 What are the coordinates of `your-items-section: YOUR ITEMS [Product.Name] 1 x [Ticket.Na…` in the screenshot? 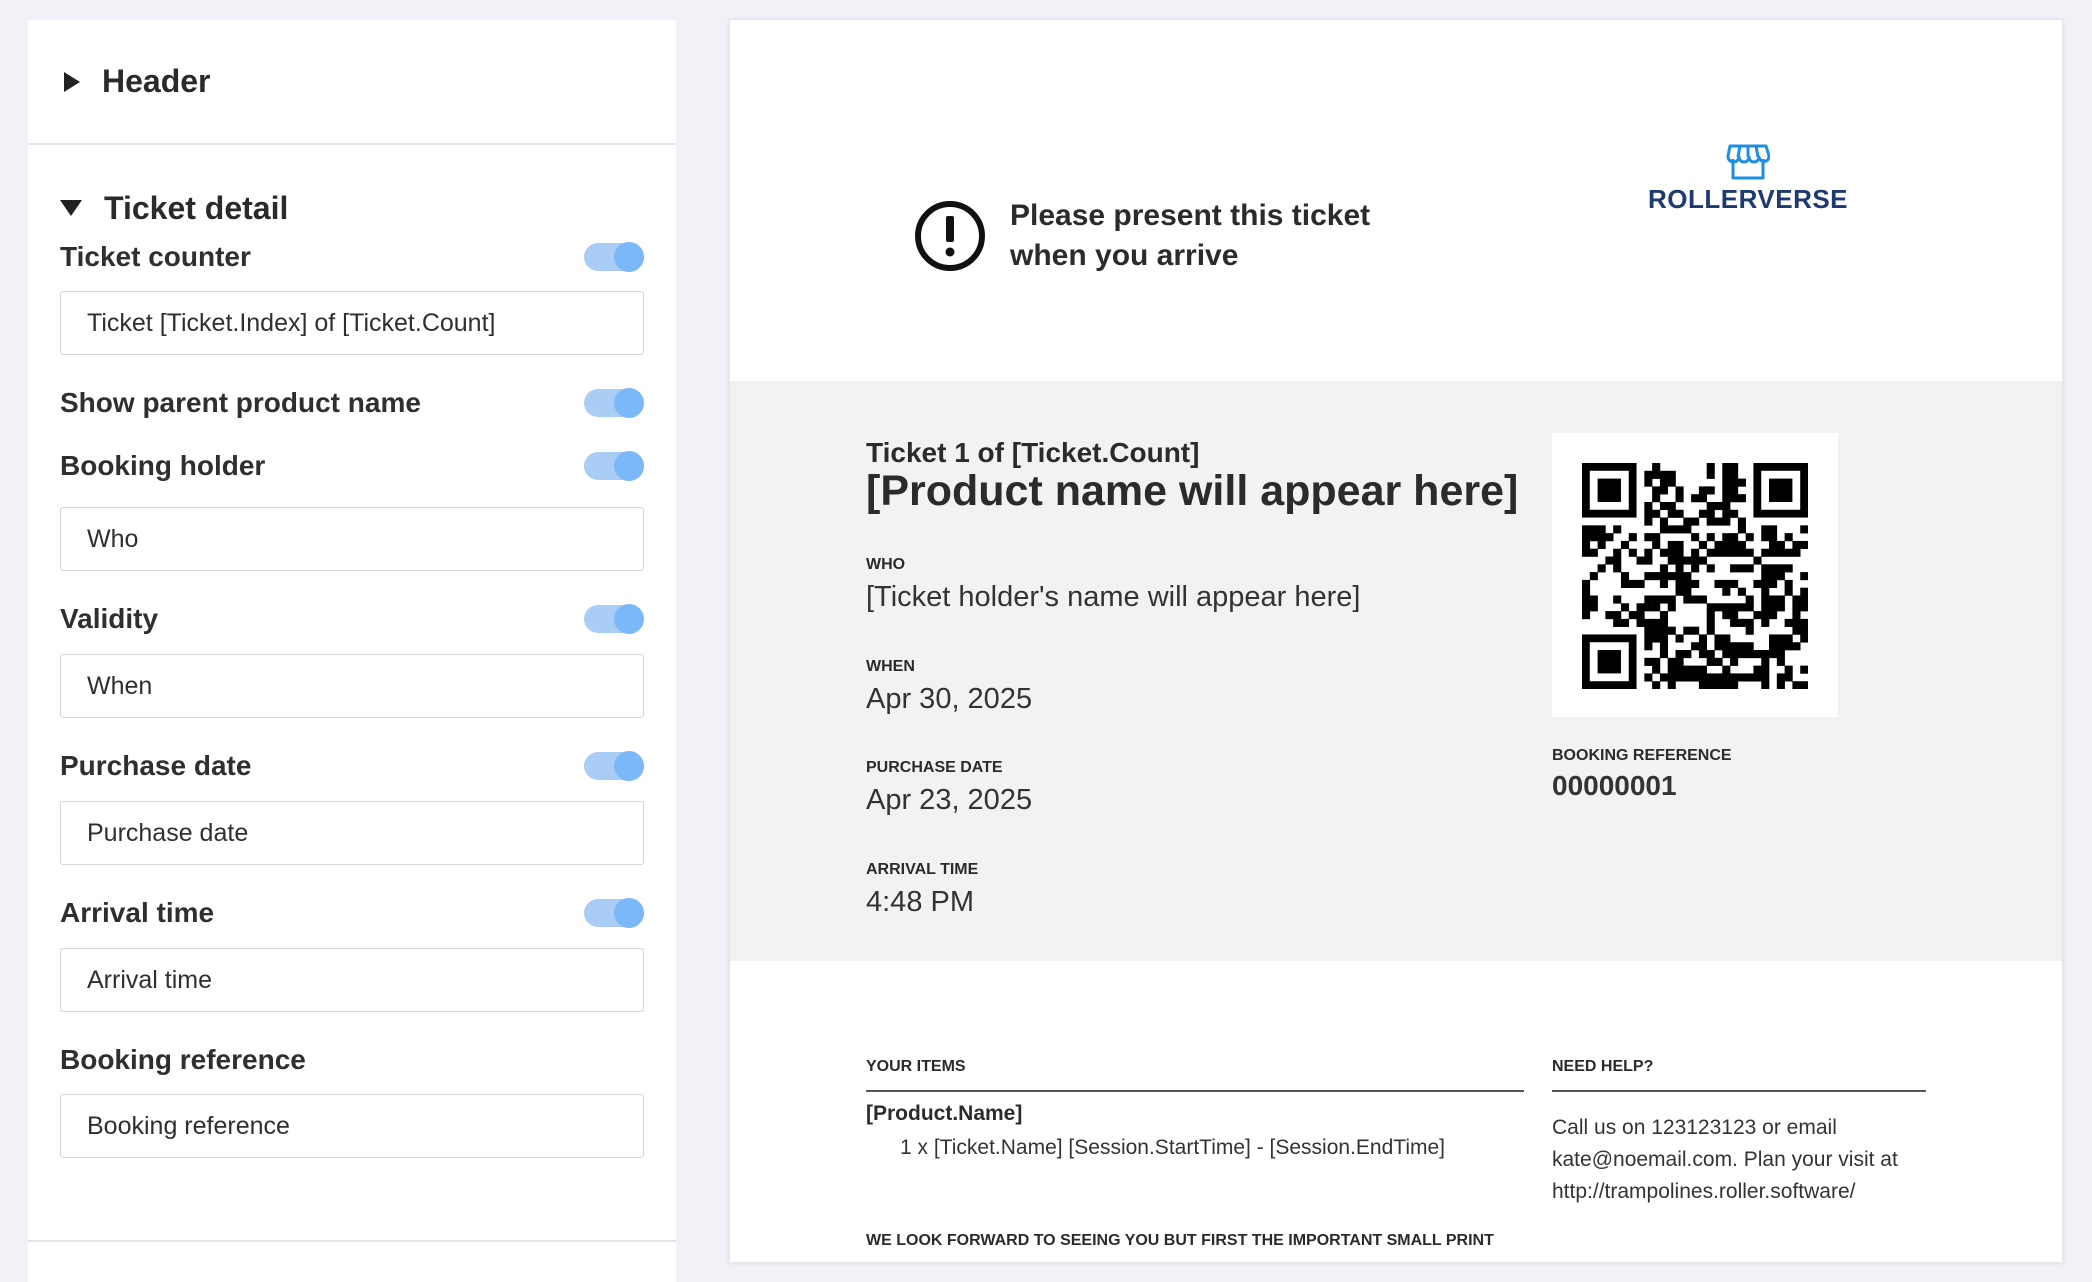 It's located at (1195, 1109).